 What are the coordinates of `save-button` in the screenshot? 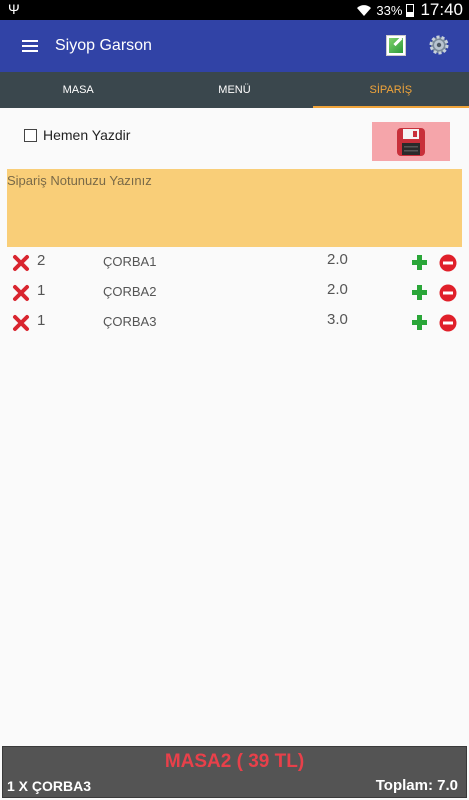 It's located at (411, 141).